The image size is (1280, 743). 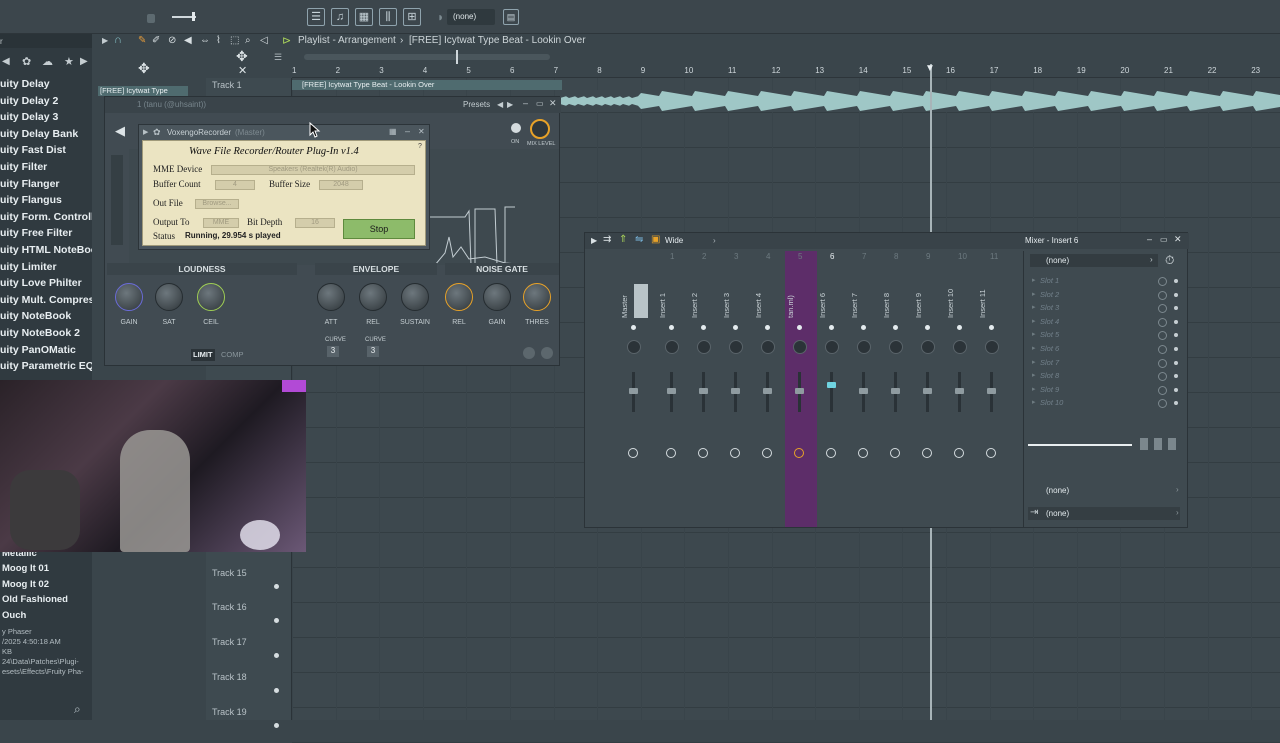 What do you see at coordinates (46, 217) in the screenshot?
I see `browser-item: uity Form. Controller` at bounding box center [46, 217].